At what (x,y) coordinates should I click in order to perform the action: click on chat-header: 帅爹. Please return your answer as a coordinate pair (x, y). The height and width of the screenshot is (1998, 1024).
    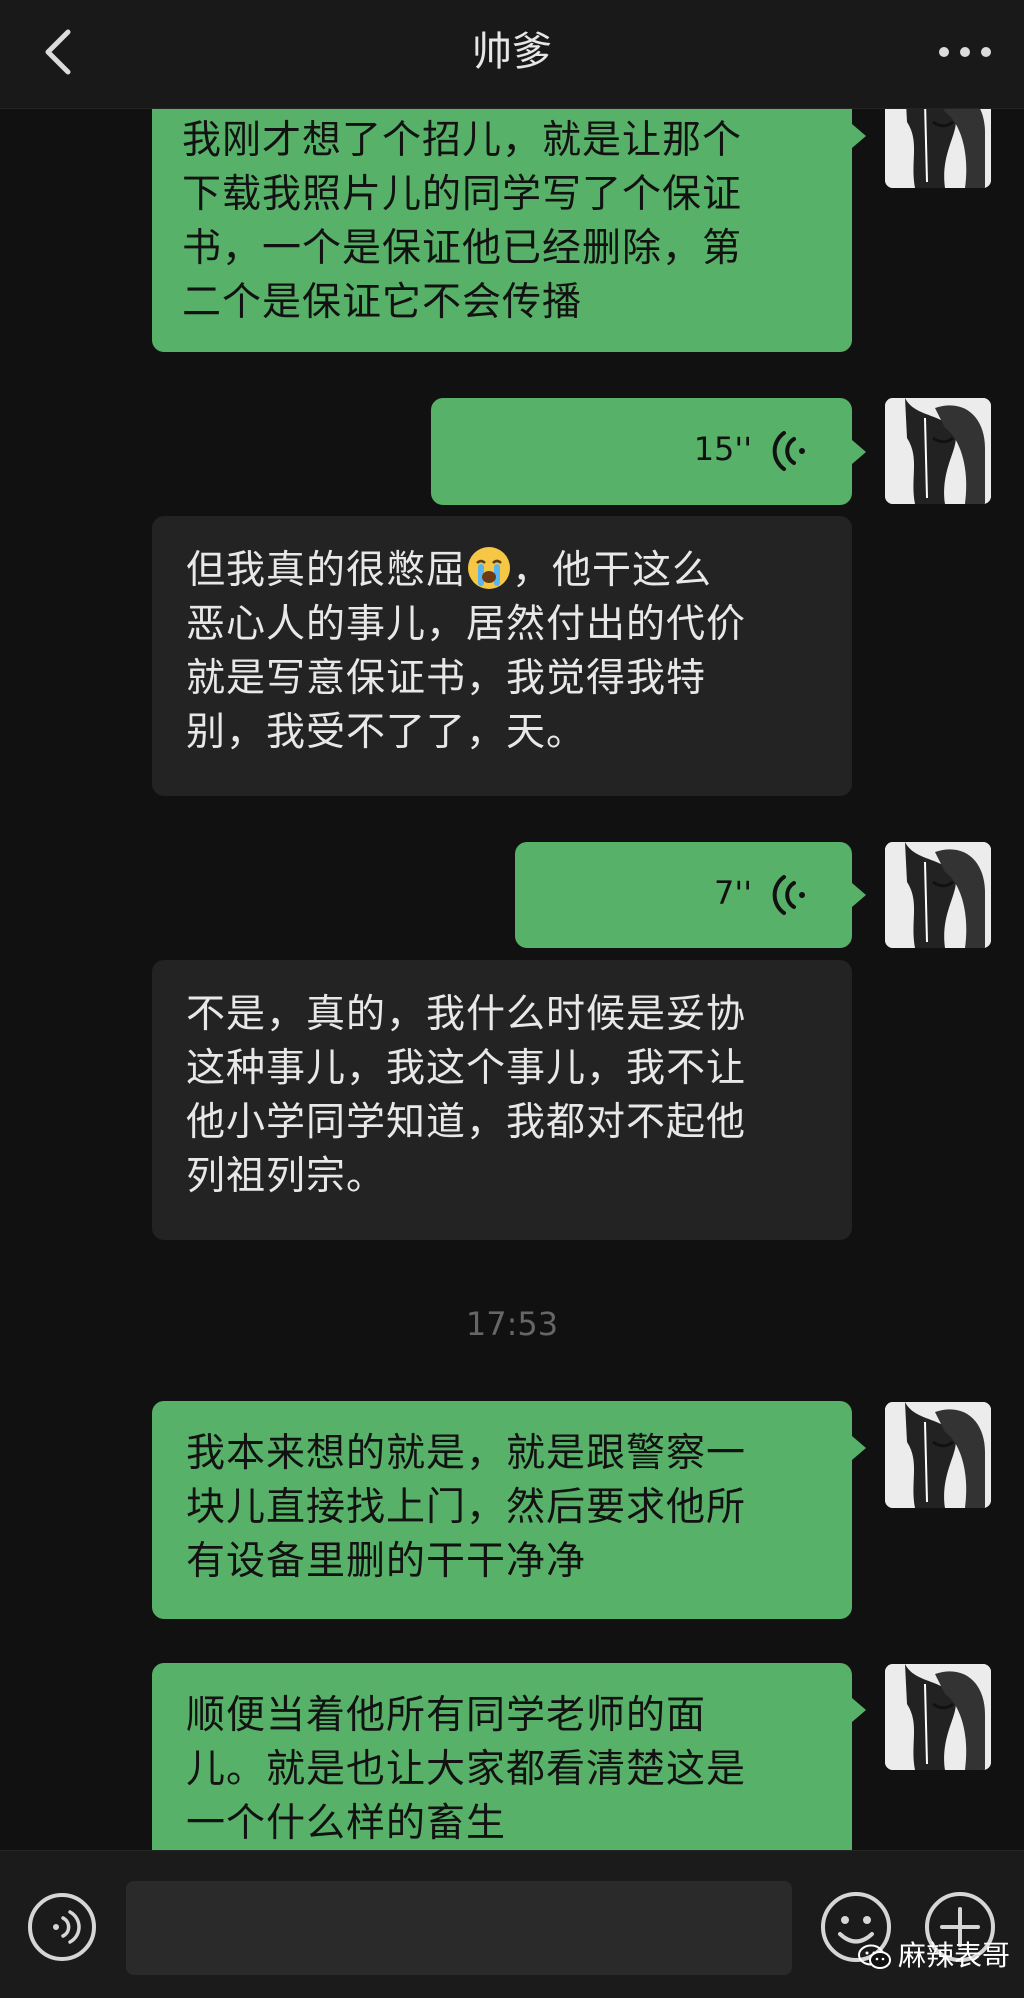
    Looking at the image, I should click on (512, 54).